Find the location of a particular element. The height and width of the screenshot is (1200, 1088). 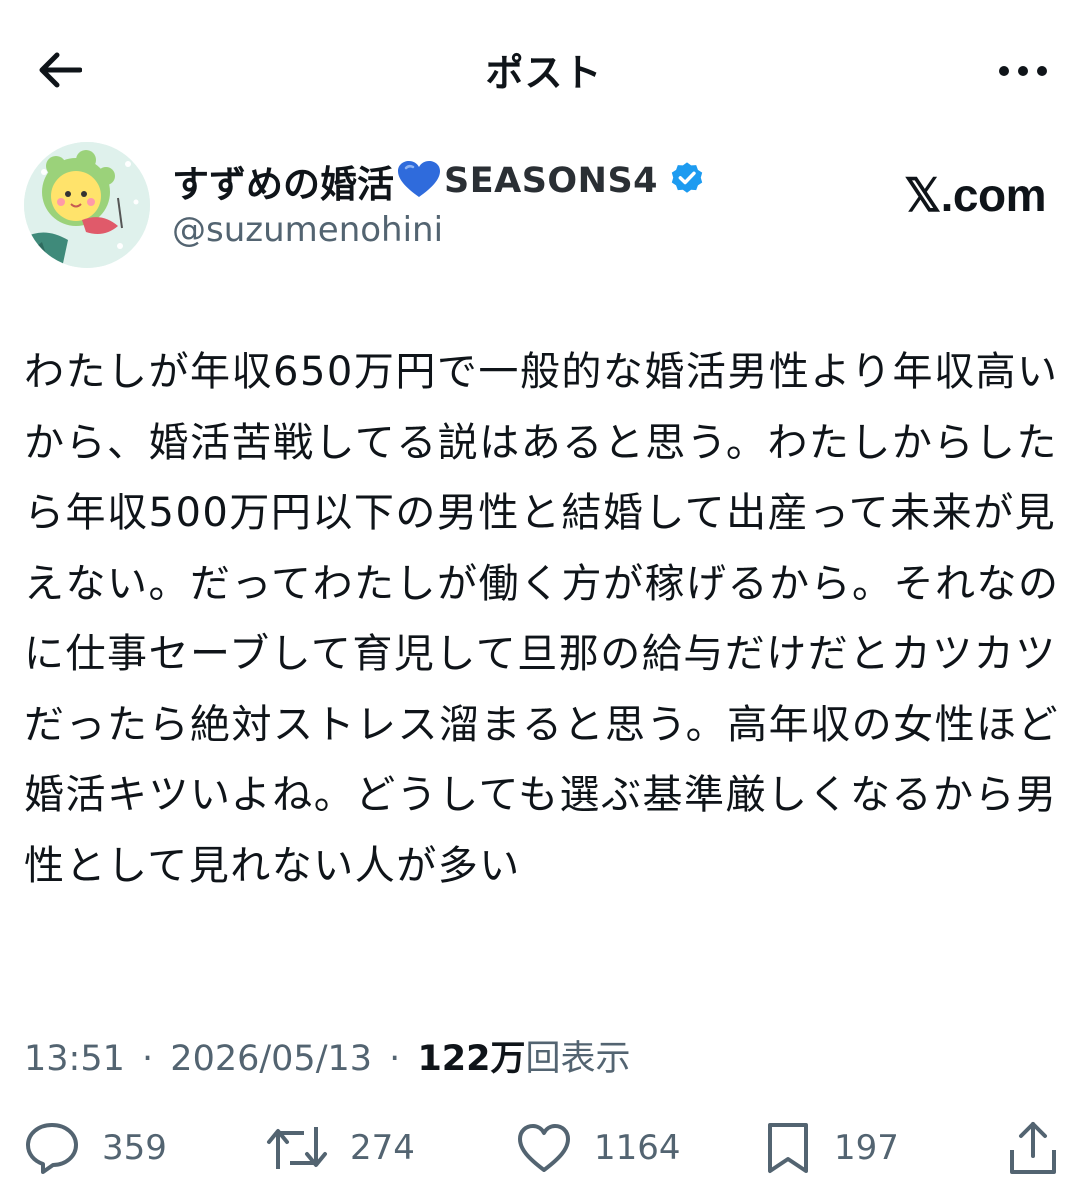

repost-count: 274 is located at coordinates (382, 1148).